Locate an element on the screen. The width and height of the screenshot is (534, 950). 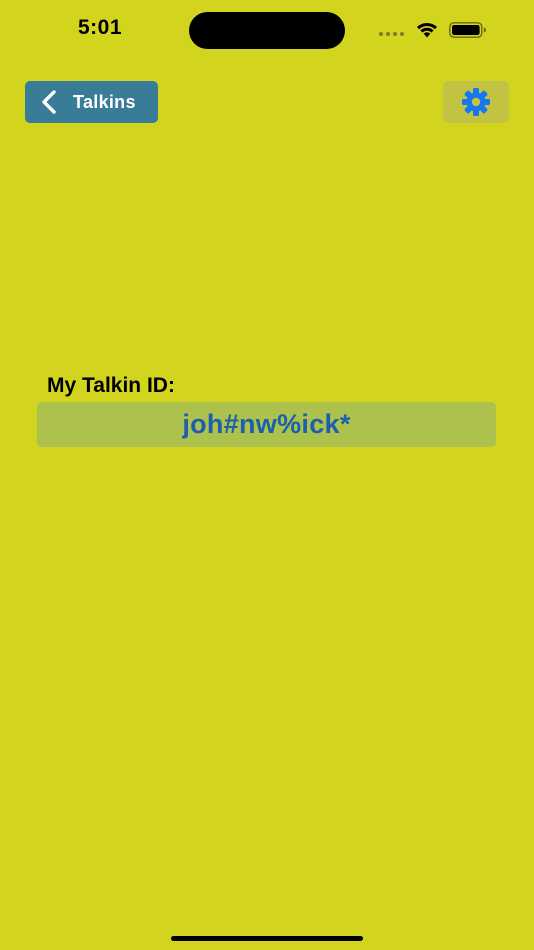
talkin-id-value: joh#nw%ick* is located at coordinates (266, 424).